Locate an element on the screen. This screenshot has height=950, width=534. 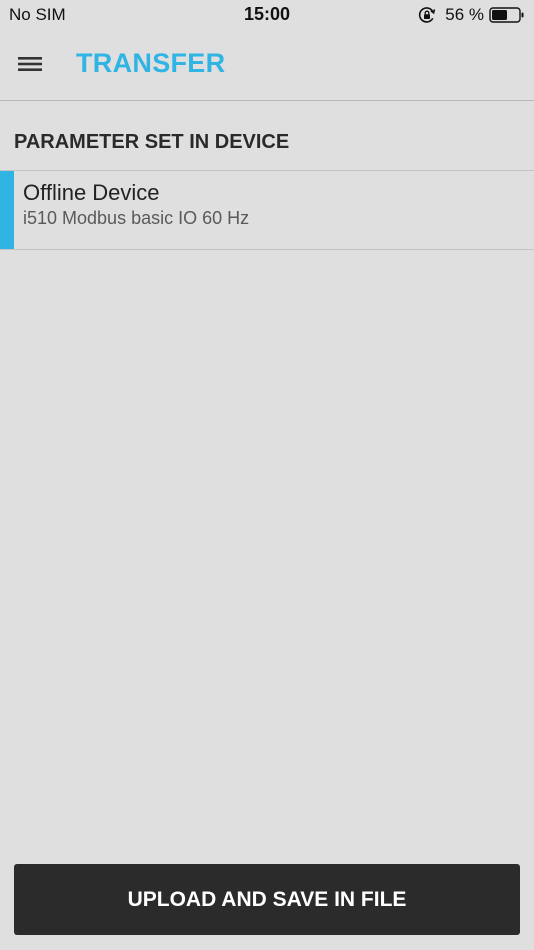
section-header: PARAMETER SET IN DEVICE is located at coordinates (152, 142).